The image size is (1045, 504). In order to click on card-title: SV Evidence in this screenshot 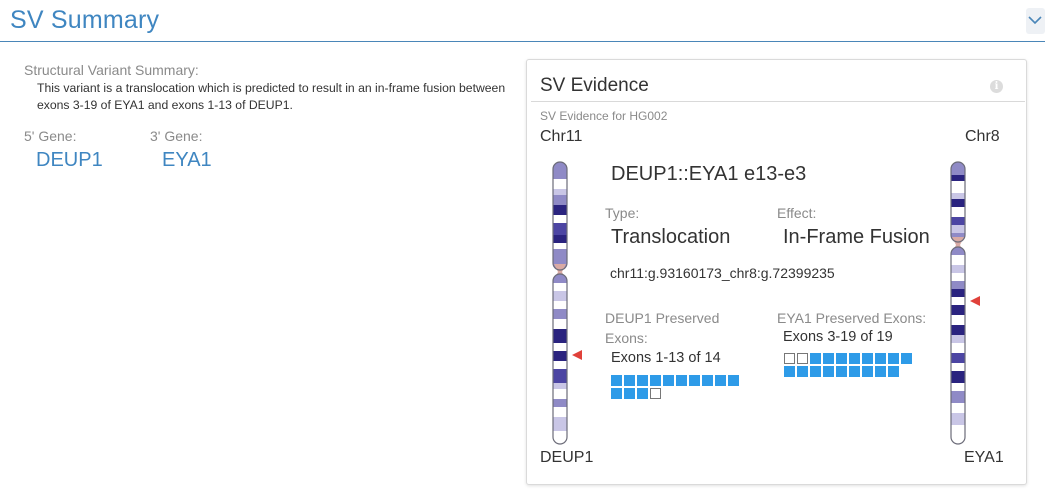, I will do `click(594, 85)`.